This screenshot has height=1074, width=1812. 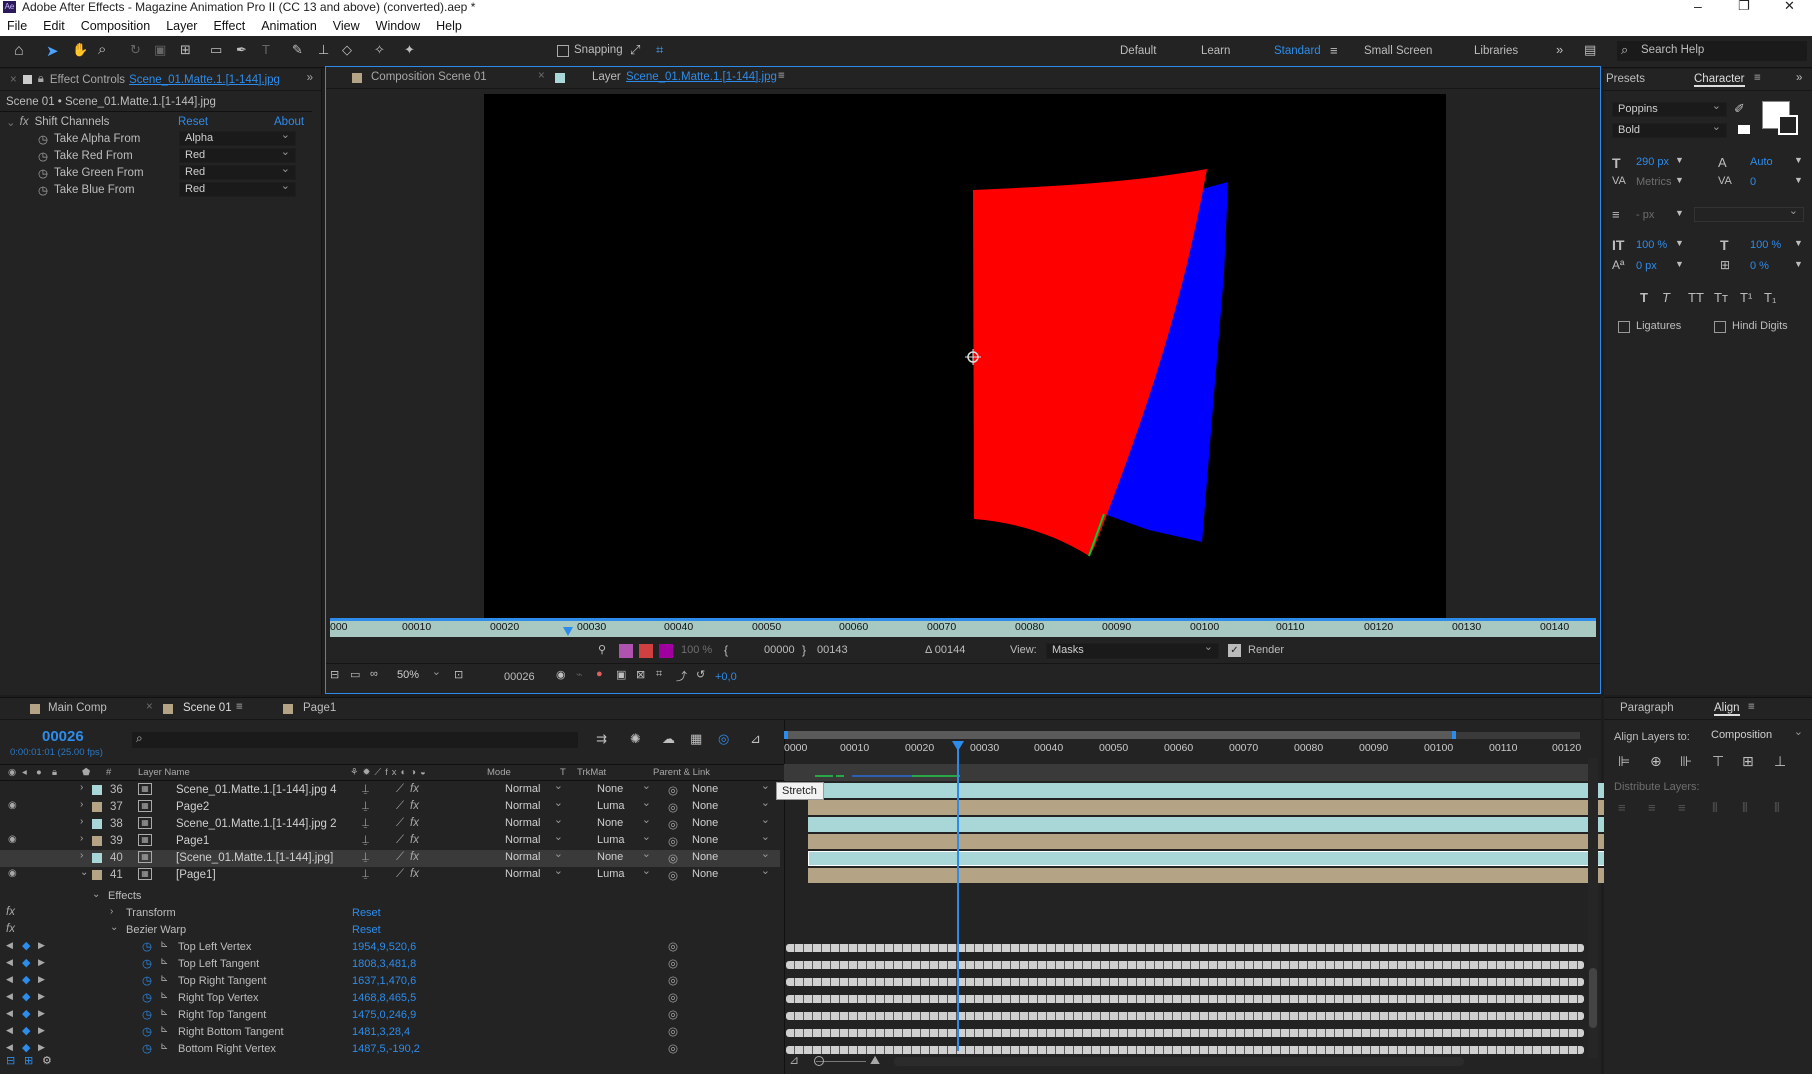 What do you see at coordinates (207, 708) in the screenshot?
I see `tab-scene-01: Scene 01` at bounding box center [207, 708].